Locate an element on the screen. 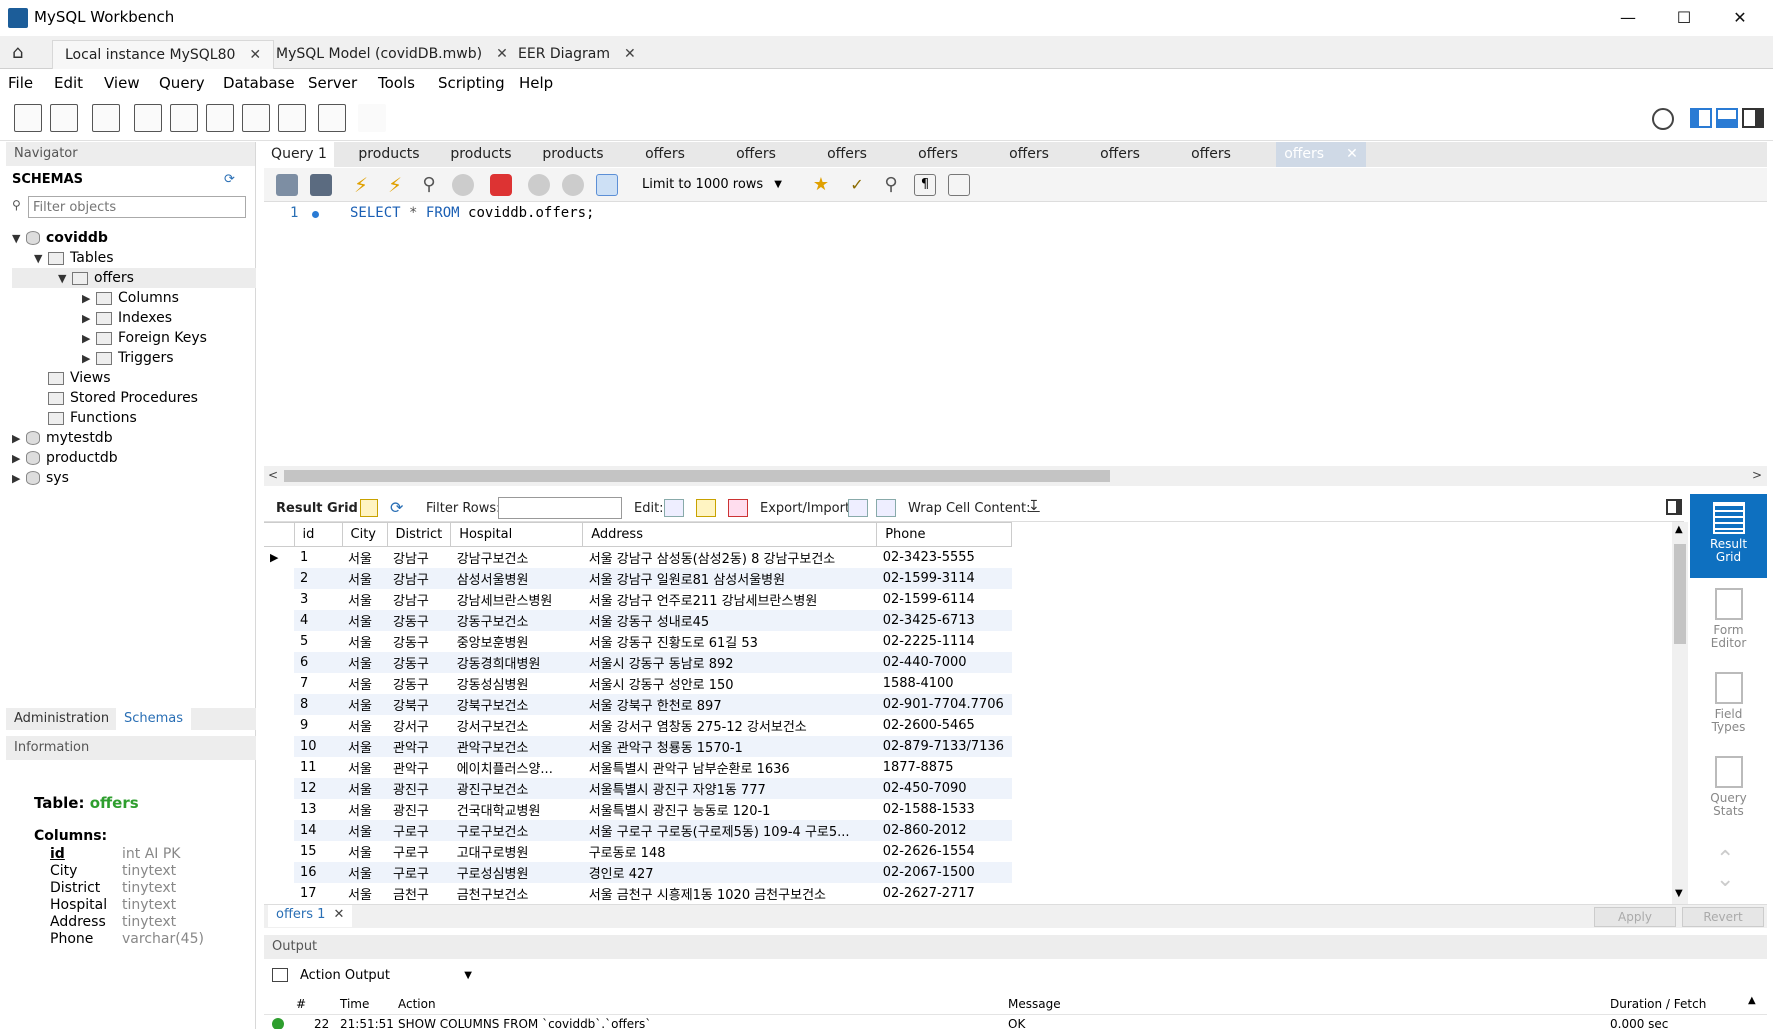 This screenshot has height=1029, width=1773. save-icon is located at coordinates (321, 185).